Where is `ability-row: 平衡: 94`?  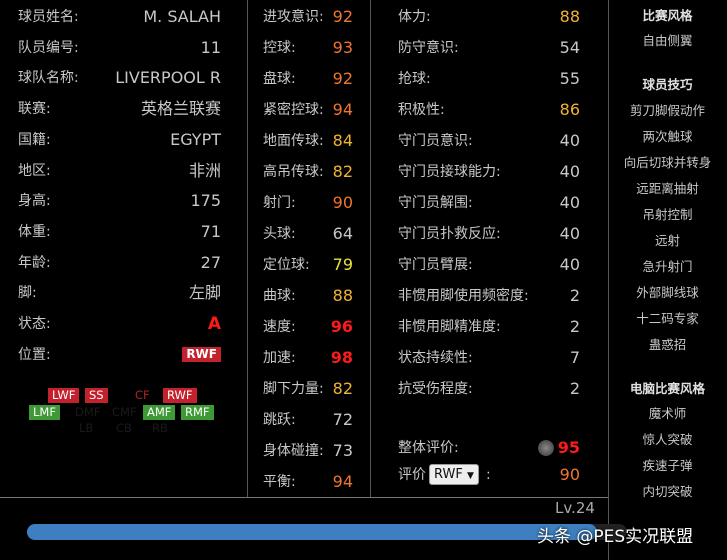
ability-row: 平衡: 94 is located at coordinates (308, 482).